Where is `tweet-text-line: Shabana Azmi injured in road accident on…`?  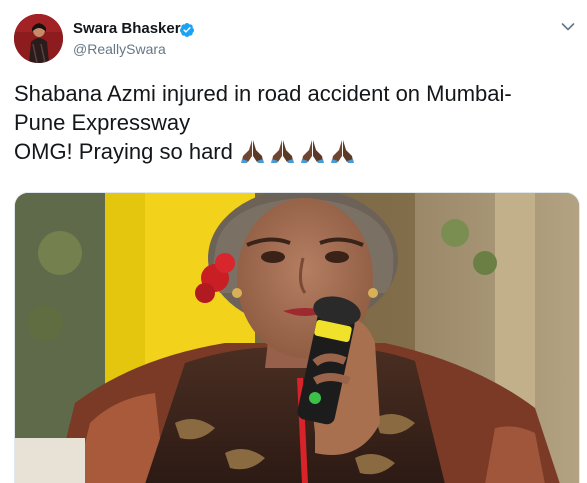
tweet-text-line: Shabana Azmi injured in road accident on… is located at coordinates (263, 93).